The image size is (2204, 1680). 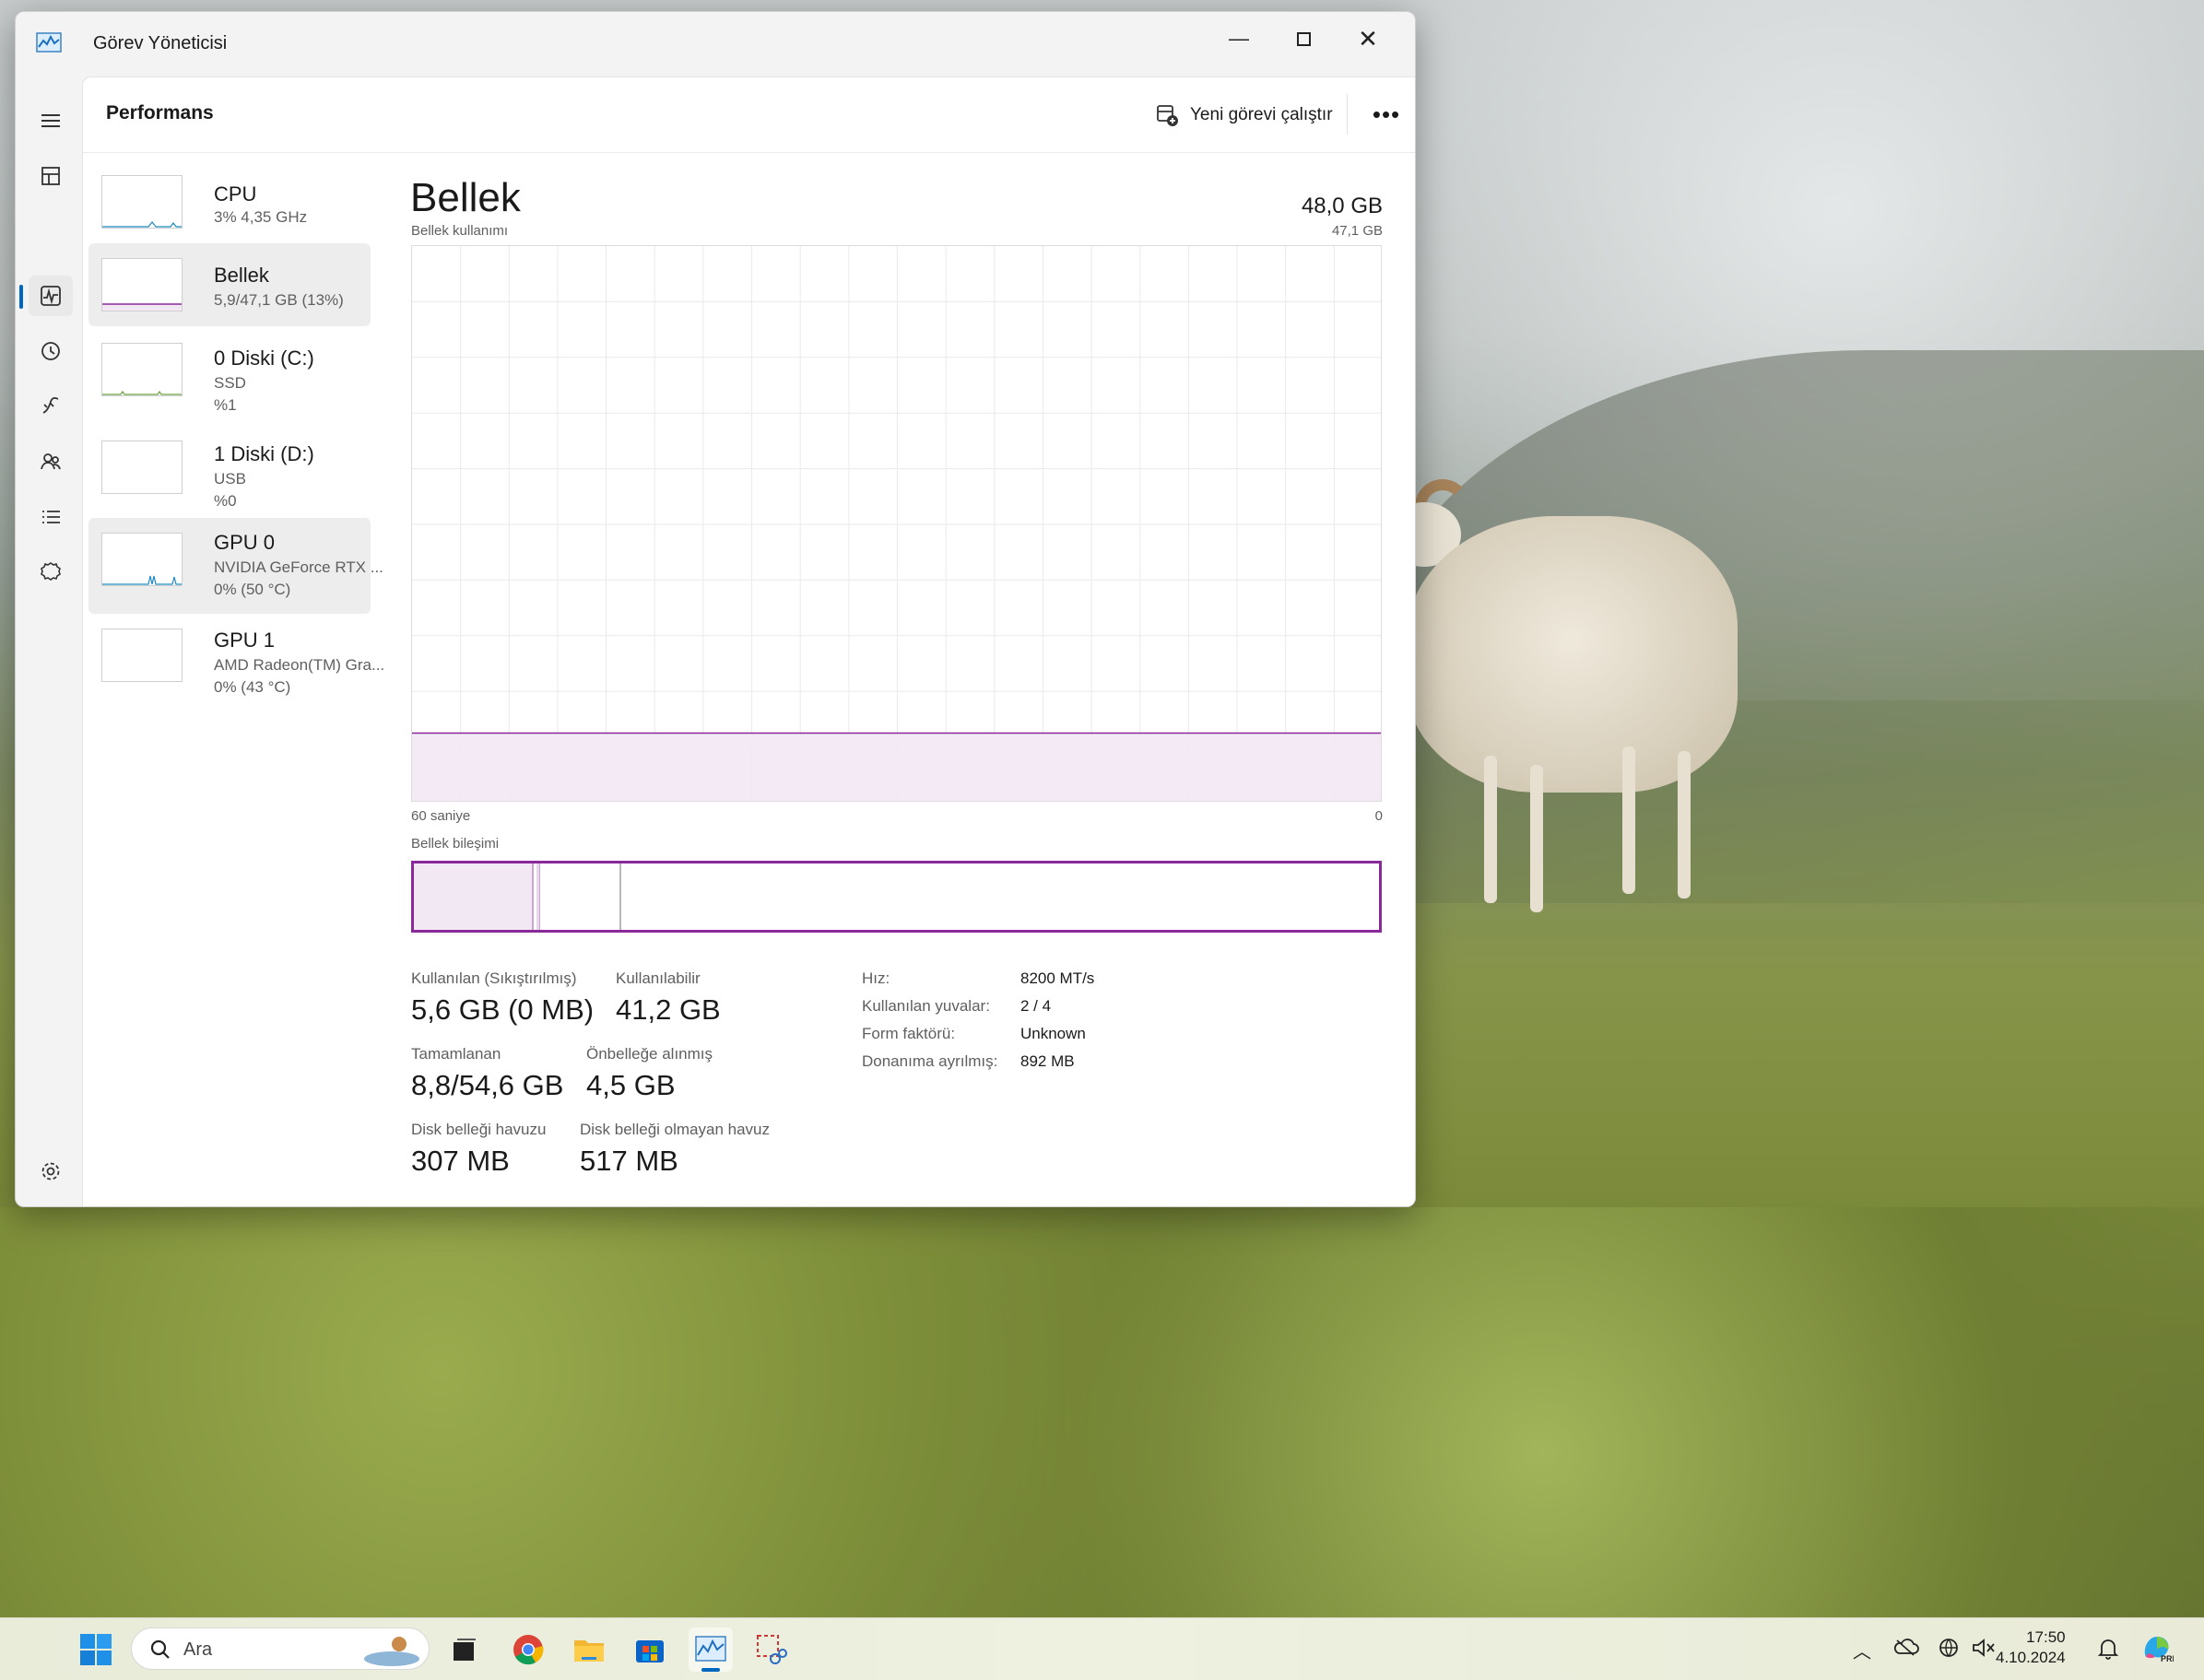 What do you see at coordinates (455, 844) in the screenshot?
I see `memory-composition-label: Bellek bileşimi` at bounding box center [455, 844].